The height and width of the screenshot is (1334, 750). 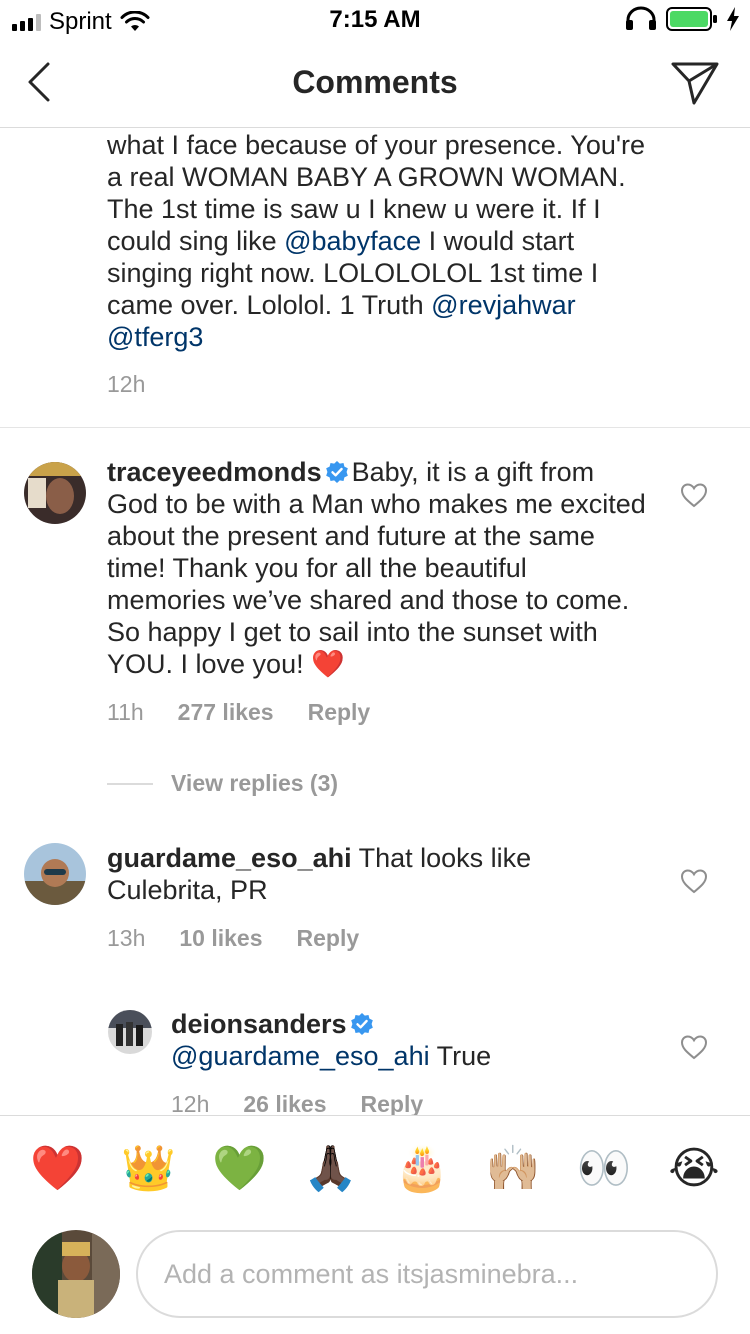 I want to click on page-title: Comments, so click(x=375, y=82).